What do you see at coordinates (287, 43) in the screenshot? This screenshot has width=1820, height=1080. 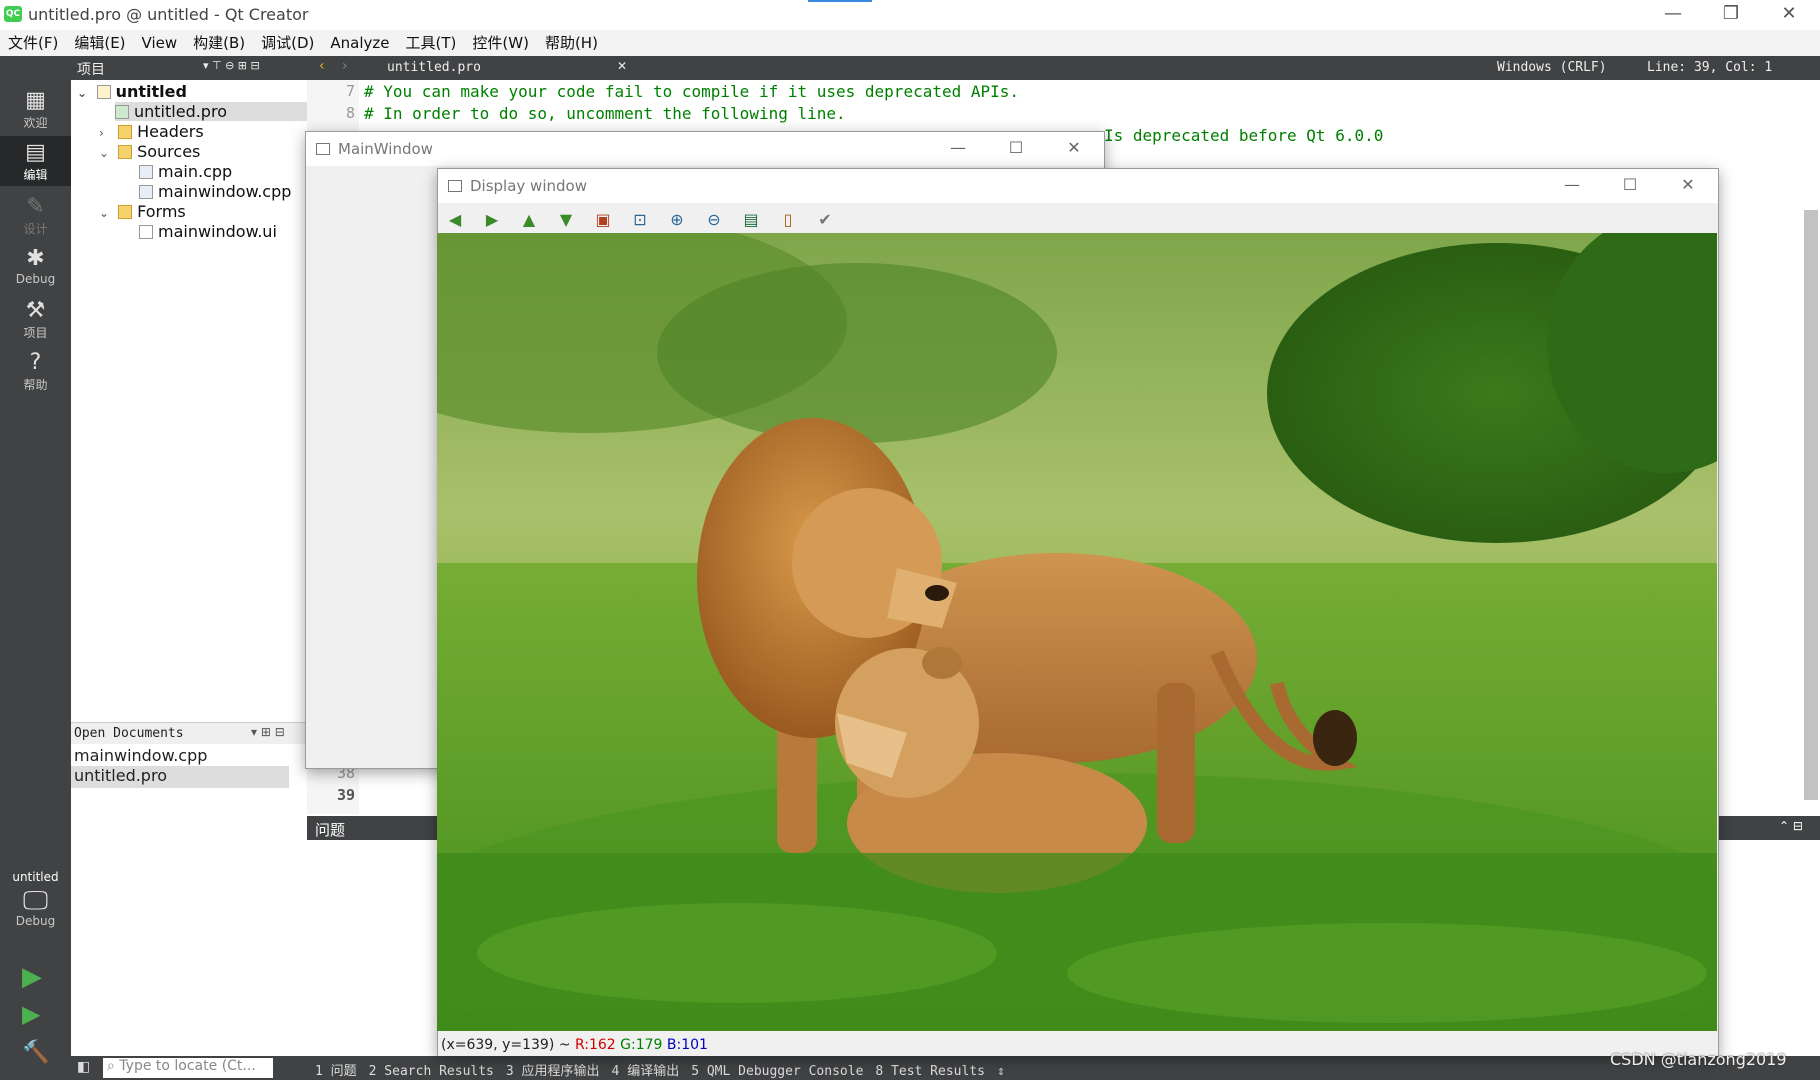 I see `menu-debug: 调试(D)` at bounding box center [287, 43].